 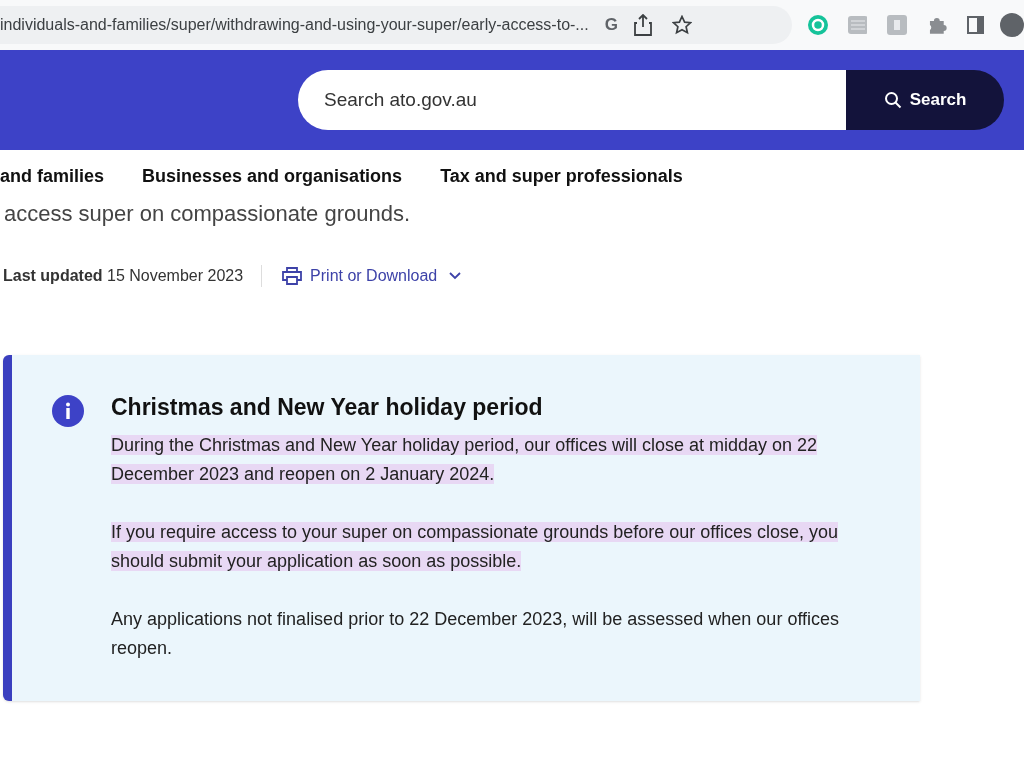 What do you see at coordinates (68, 411) in the screenshot?
I see `info-icon` at bounding box center [68, 411].